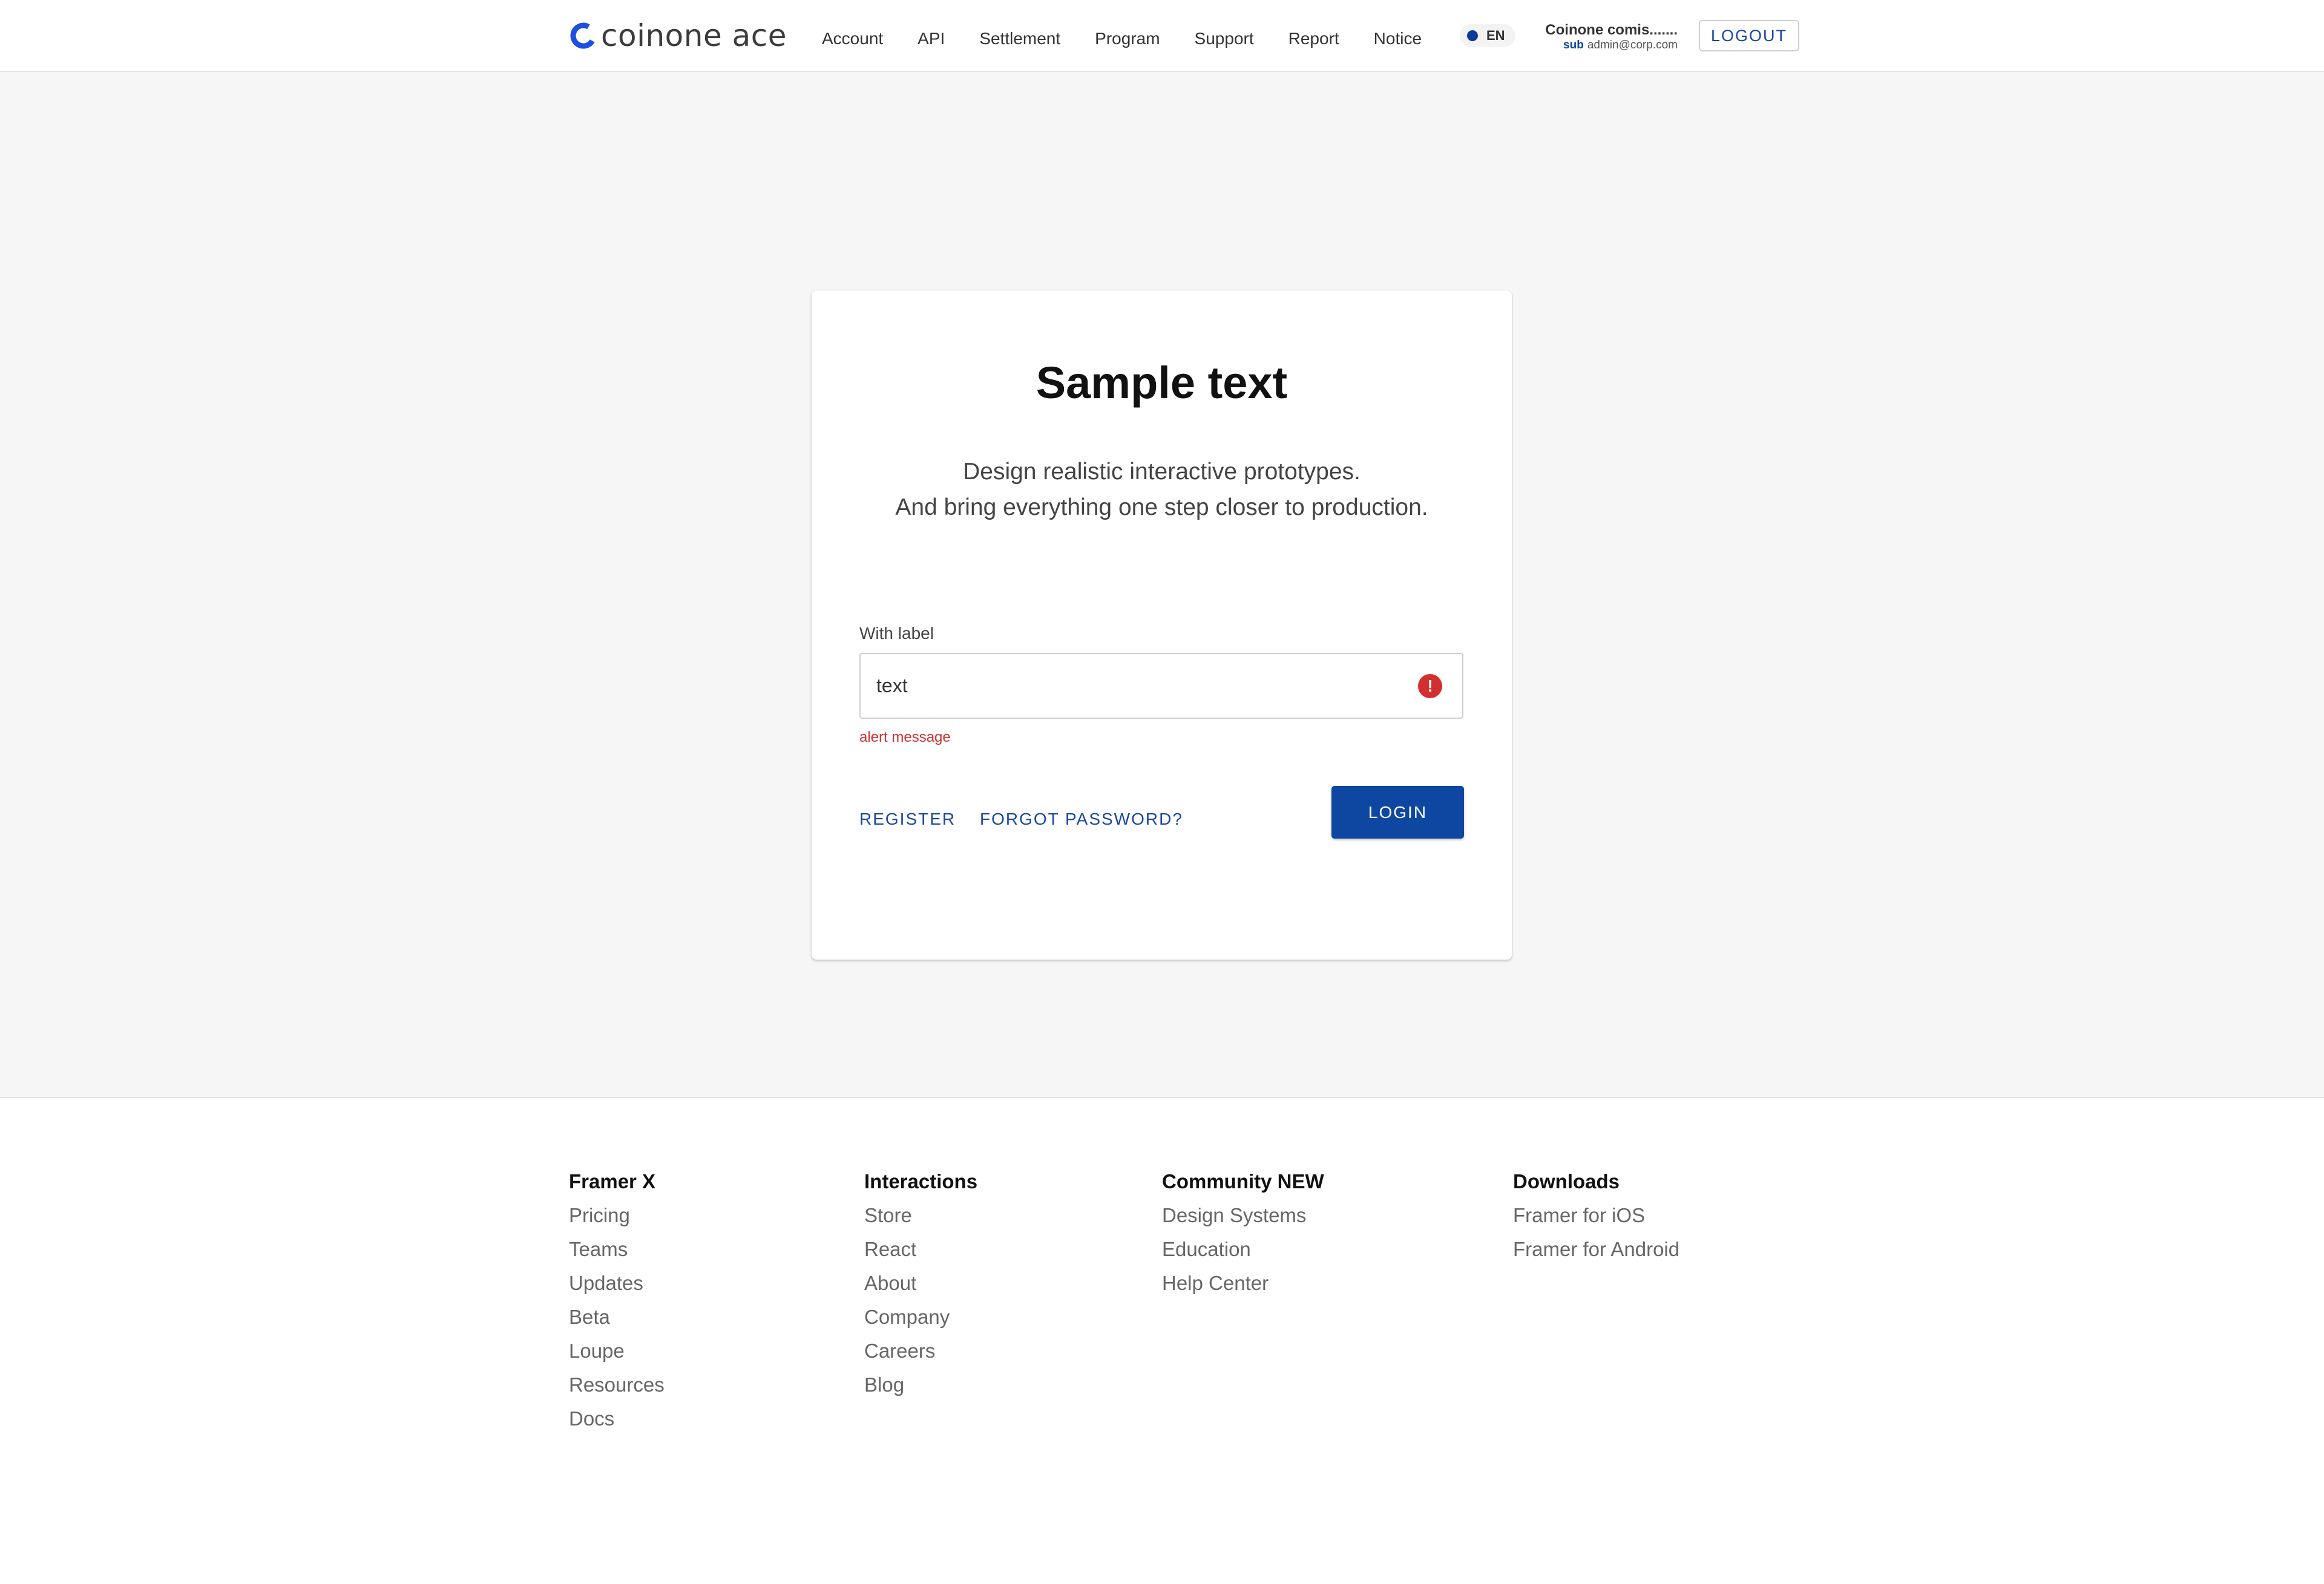 This screenshot has width=2324, height=1584. What do you see at coordinates (1243, 1181) in the screenshot?
I see `footer-column-title: Community NEW` at bounding box center [1243, 1181].